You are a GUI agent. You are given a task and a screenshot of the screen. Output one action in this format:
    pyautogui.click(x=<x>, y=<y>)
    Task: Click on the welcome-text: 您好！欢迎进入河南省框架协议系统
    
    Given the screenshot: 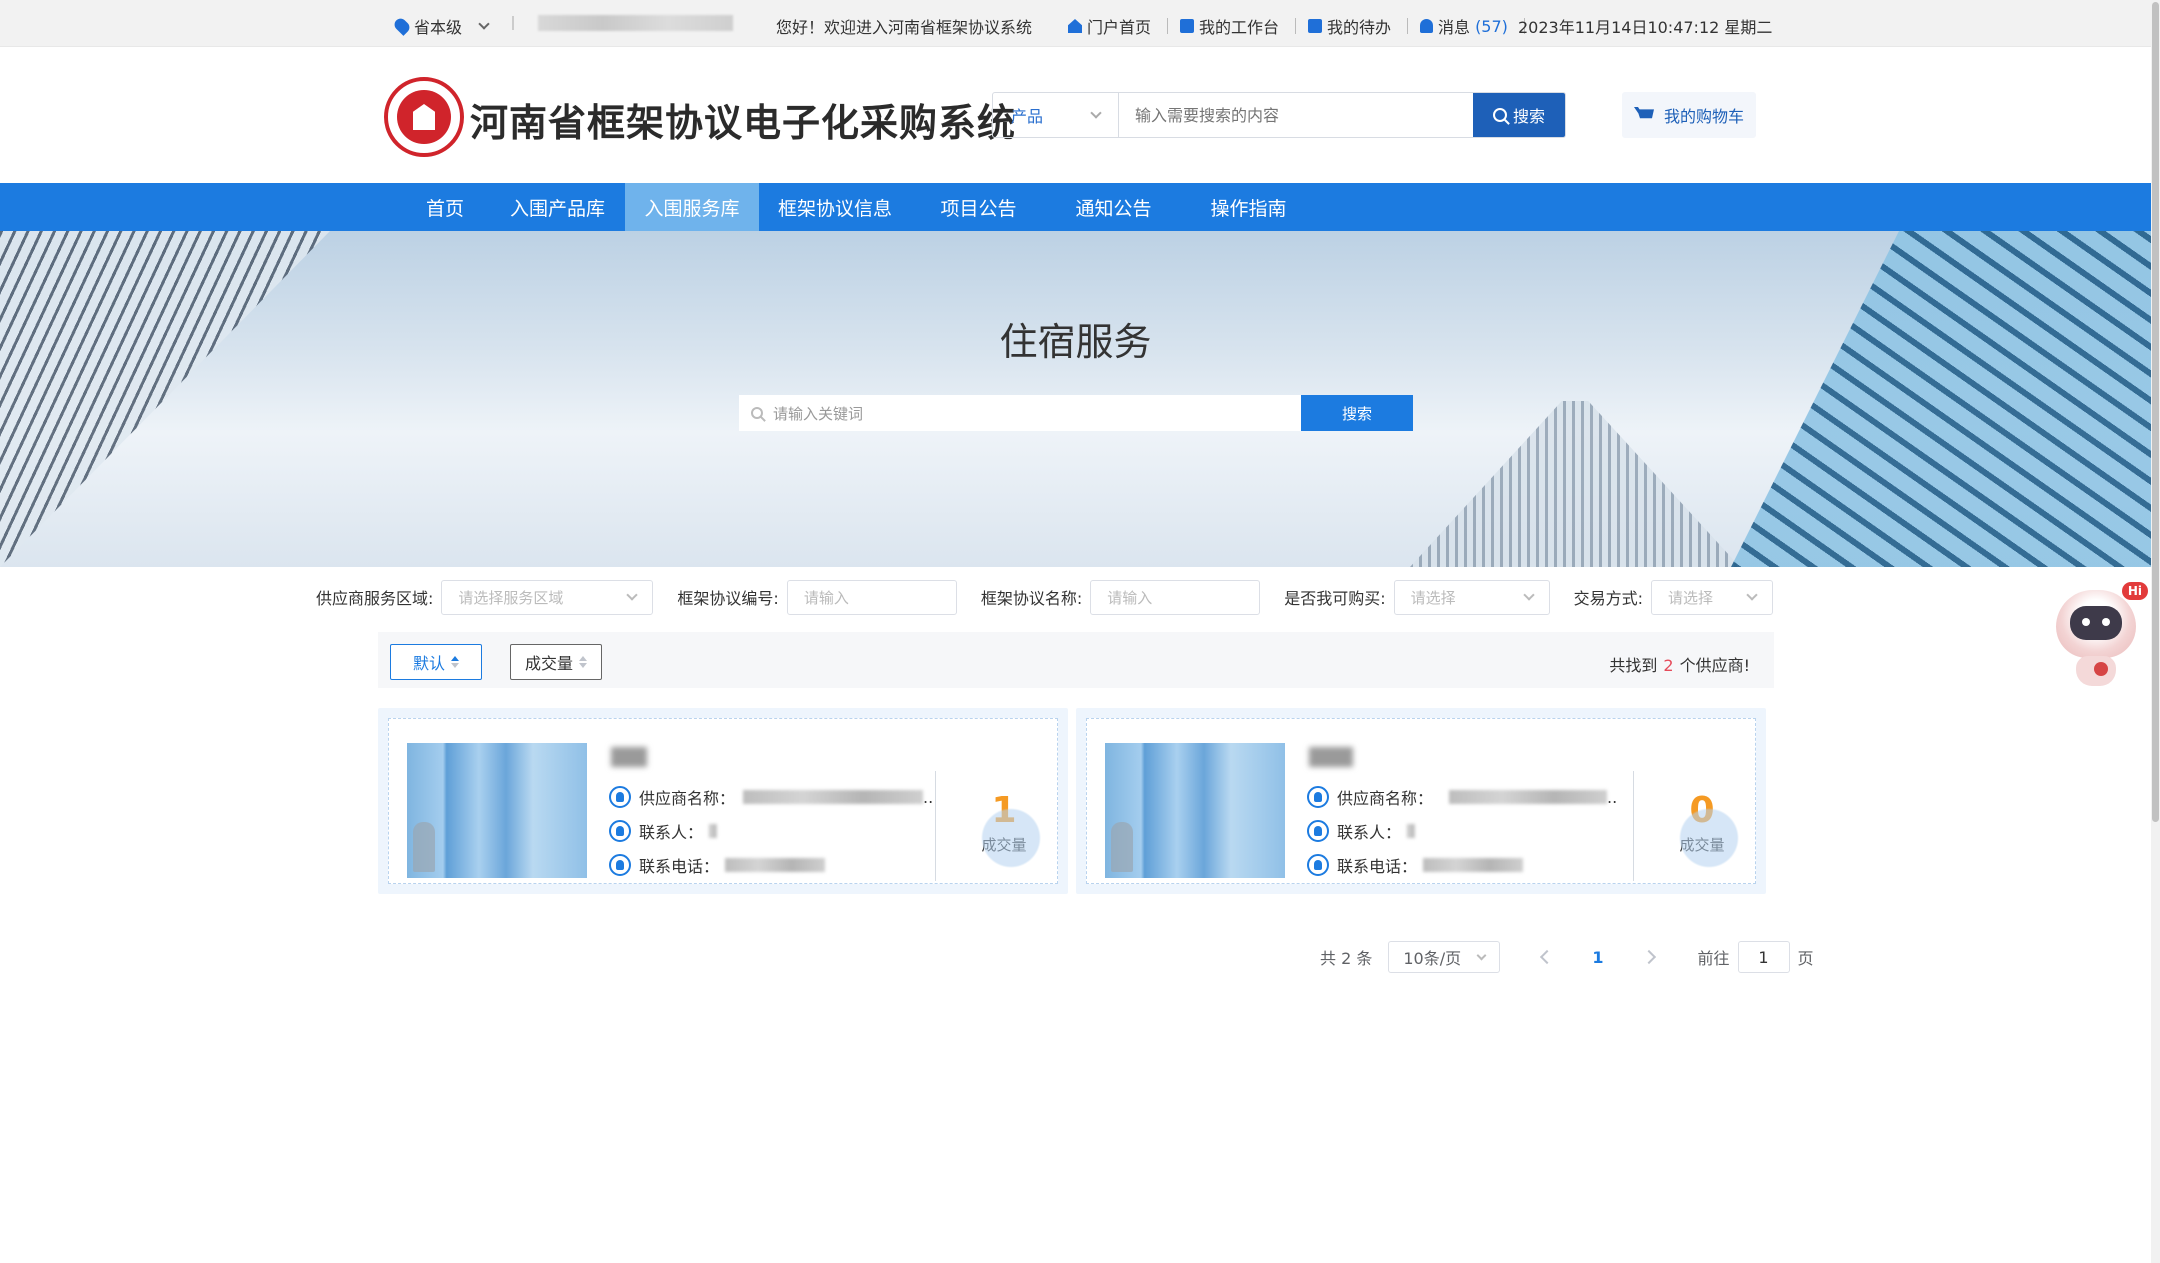 What is the action you would take?
    pyautogui.click(x=904, y=27)
    